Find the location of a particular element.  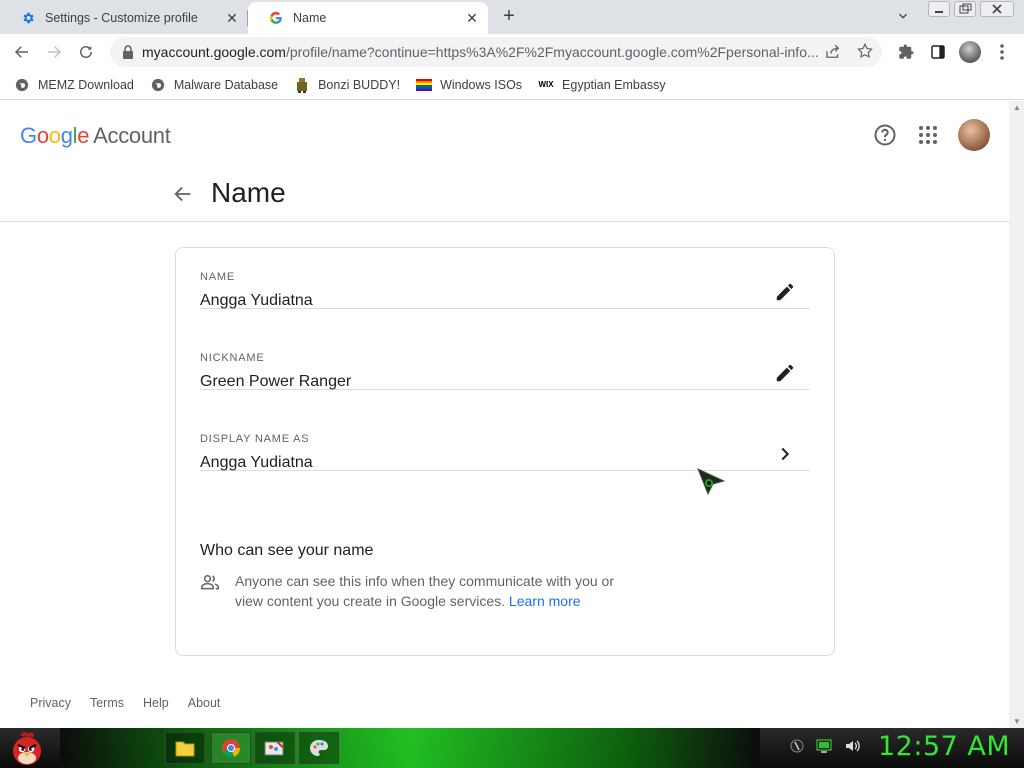

url-host: myaccount.google.com is located at coordinates (214, 52).